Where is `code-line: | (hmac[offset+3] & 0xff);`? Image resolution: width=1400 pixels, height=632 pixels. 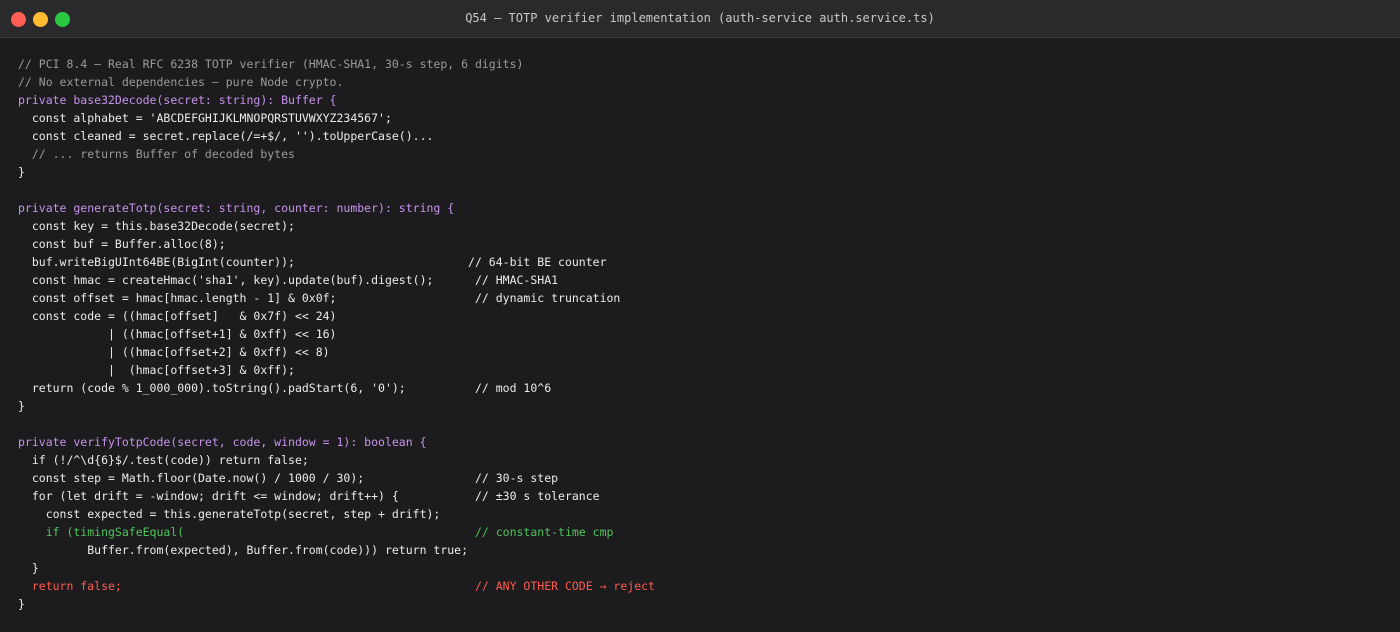 code-line: | (hmac[offset+3] & 0xff); is located at coordinates (156, 370).